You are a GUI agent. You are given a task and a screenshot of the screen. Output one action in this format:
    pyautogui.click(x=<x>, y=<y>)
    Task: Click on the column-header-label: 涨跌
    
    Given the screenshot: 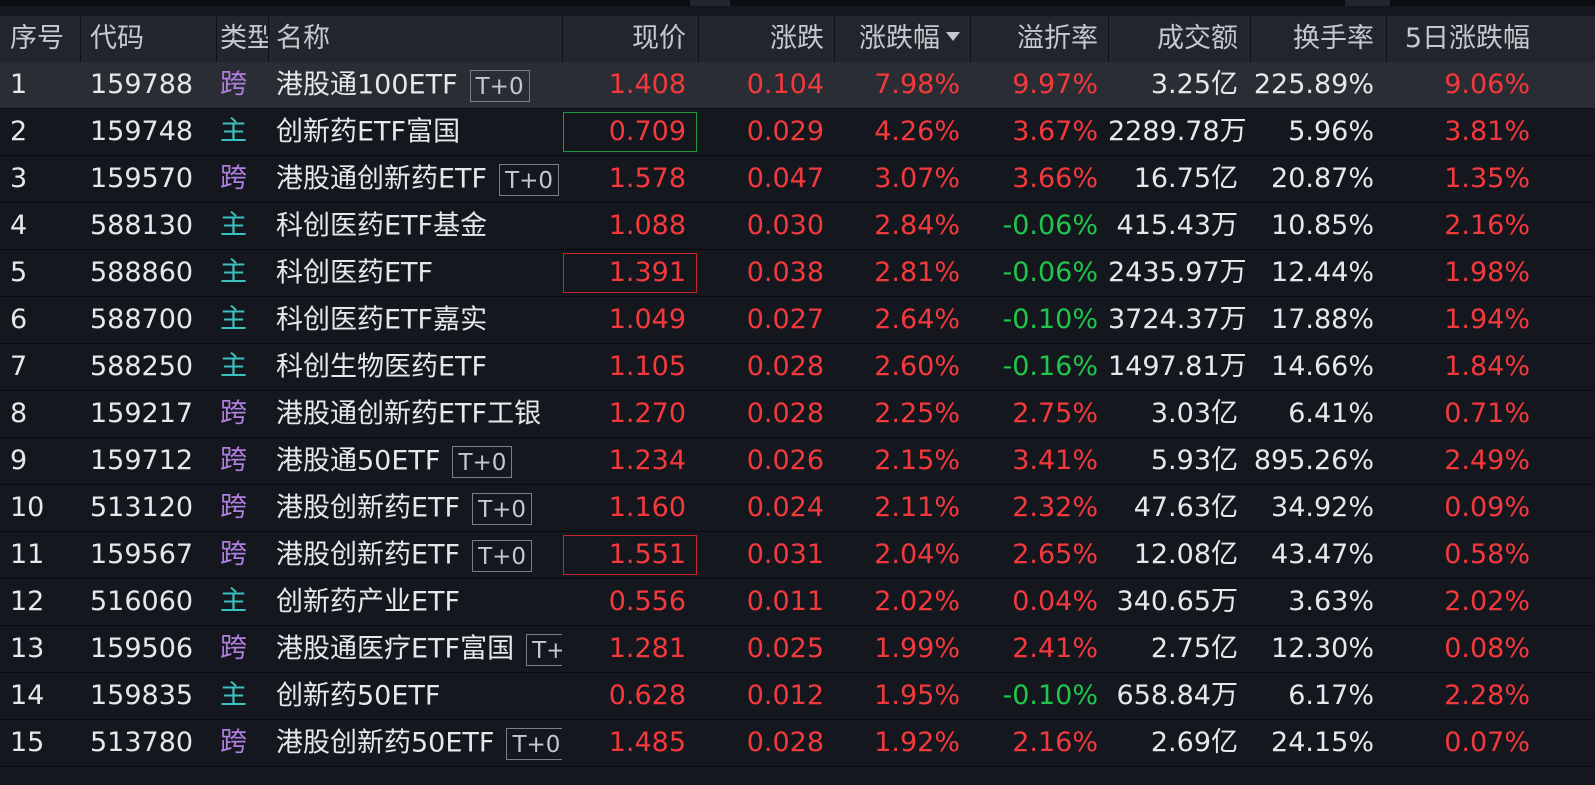 What is the action you would take?
    pyautogui.click(x=797, y=38)
    